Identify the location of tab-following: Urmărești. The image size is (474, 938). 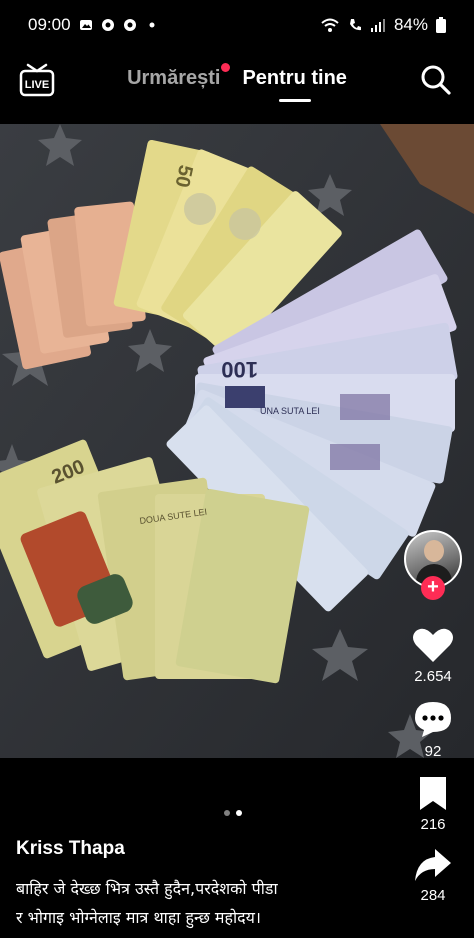
(179, 79).